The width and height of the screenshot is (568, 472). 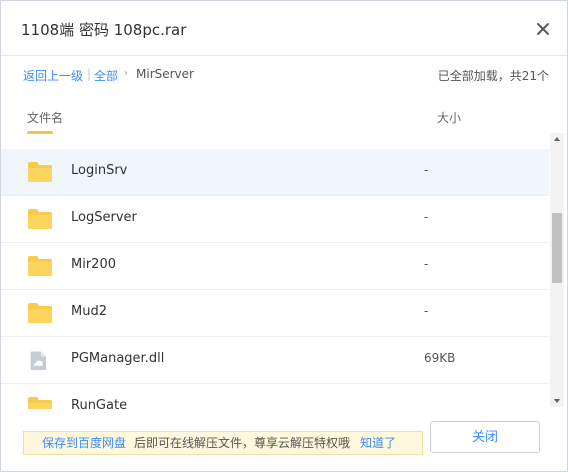 What do you see at coordinates (284, 28) in the screenshot?
I see `dialog-title-bar: 1108端 密码 108pc.rar` at bounding box center [284, 28].